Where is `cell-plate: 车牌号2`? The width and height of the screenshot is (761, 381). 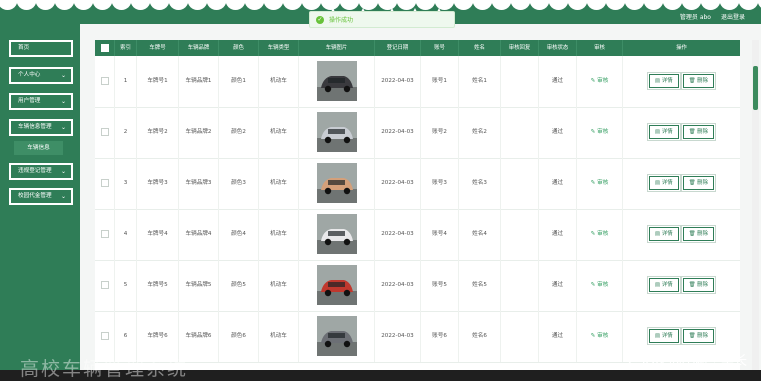
cell-plate: 车牌号2 is located at coordinates (158, 132).